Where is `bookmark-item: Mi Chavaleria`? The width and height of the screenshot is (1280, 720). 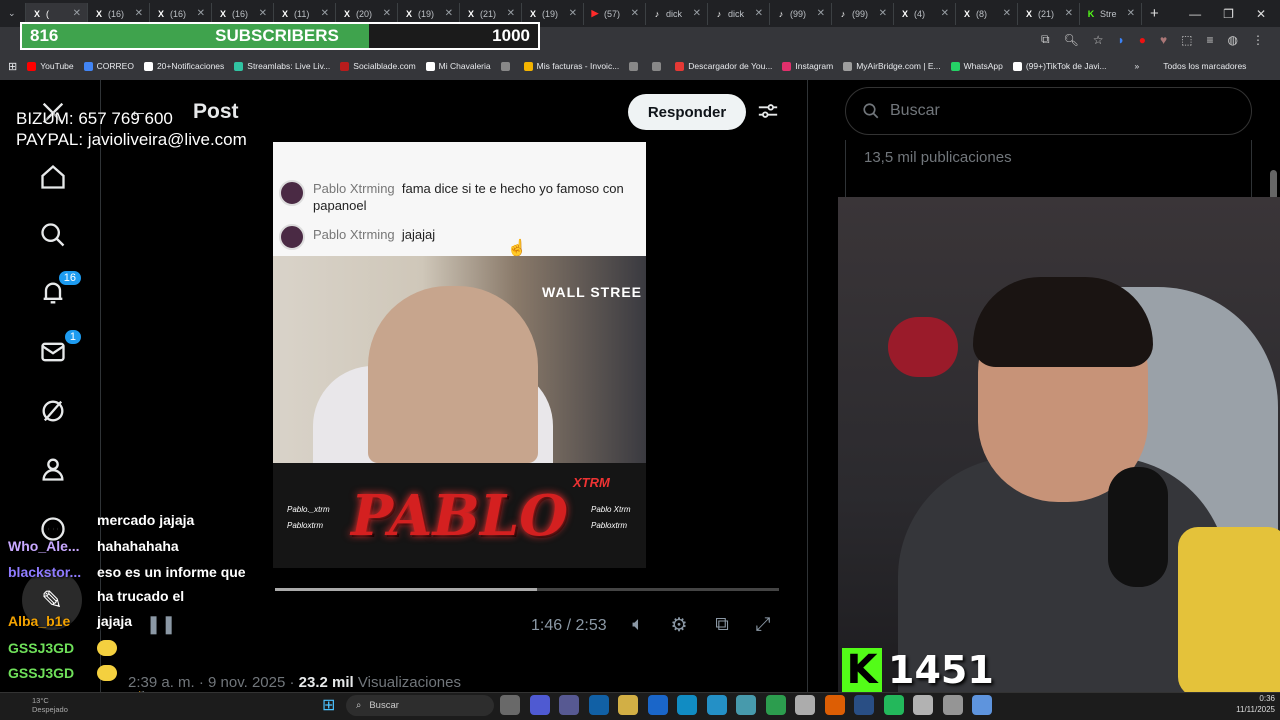
bookmark-item: Mi Chavaleria is located at coordinates (458, 66).